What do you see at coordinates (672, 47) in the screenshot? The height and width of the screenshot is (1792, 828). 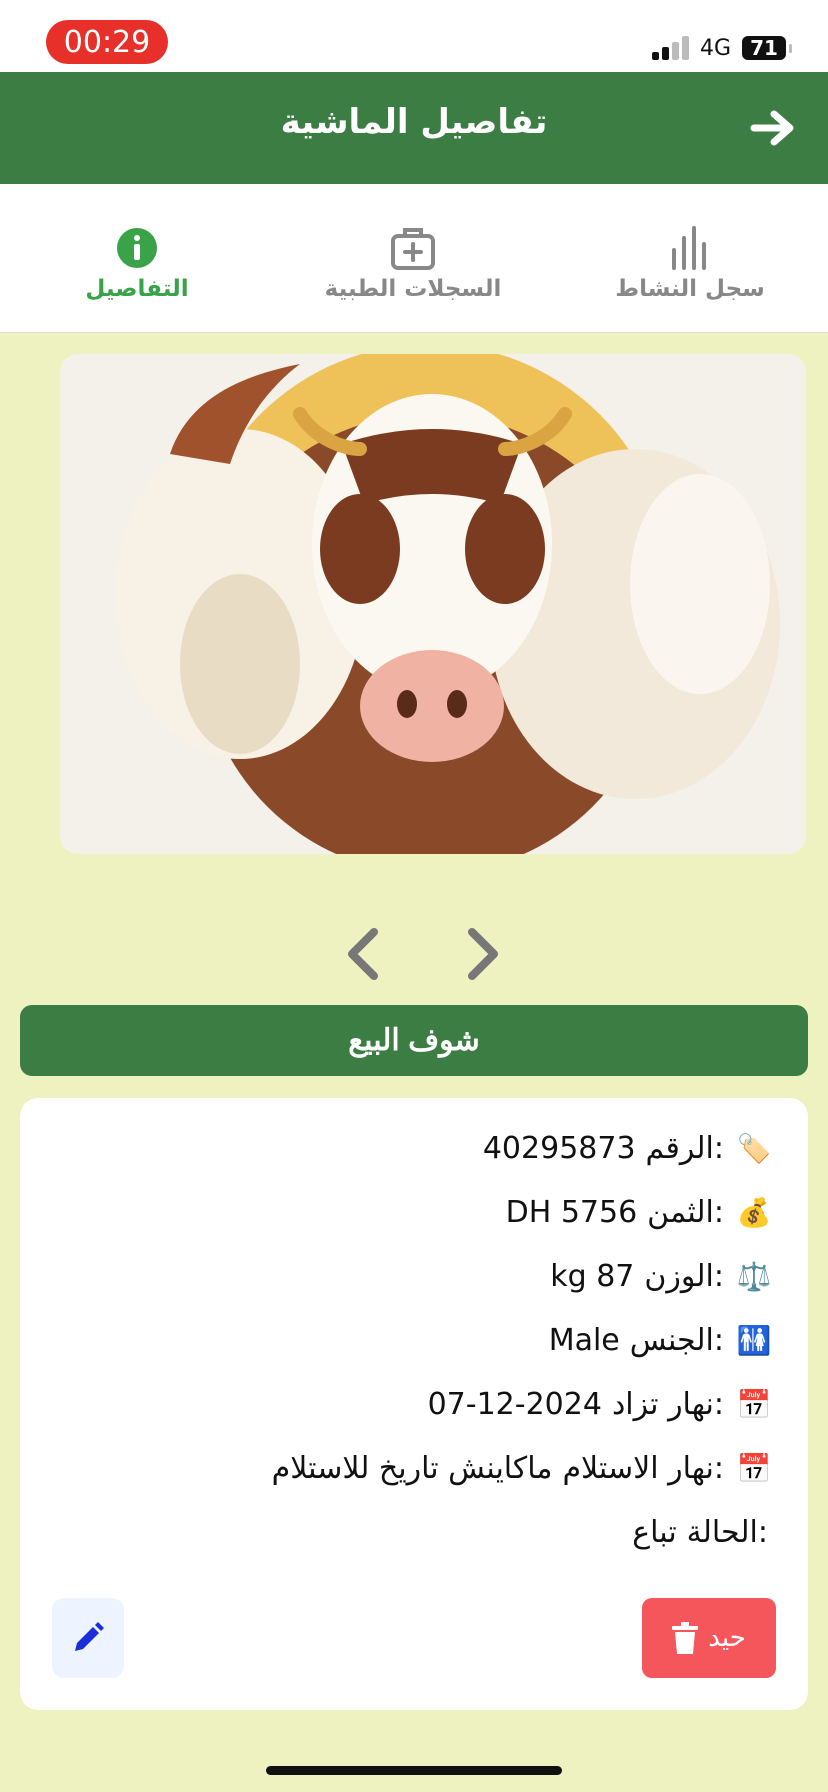 I see `signal-icon` at bounding box center [672, 47].